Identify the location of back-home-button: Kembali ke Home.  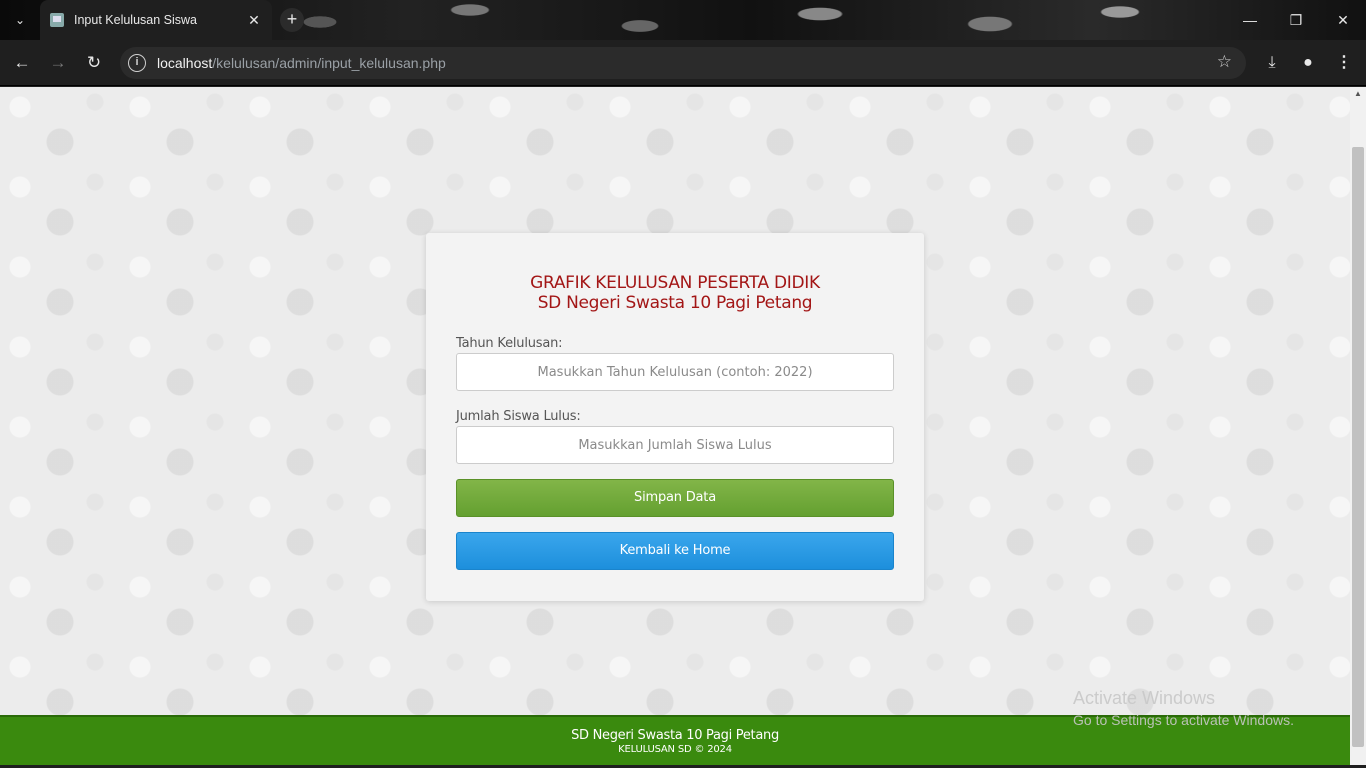
(675, 551).